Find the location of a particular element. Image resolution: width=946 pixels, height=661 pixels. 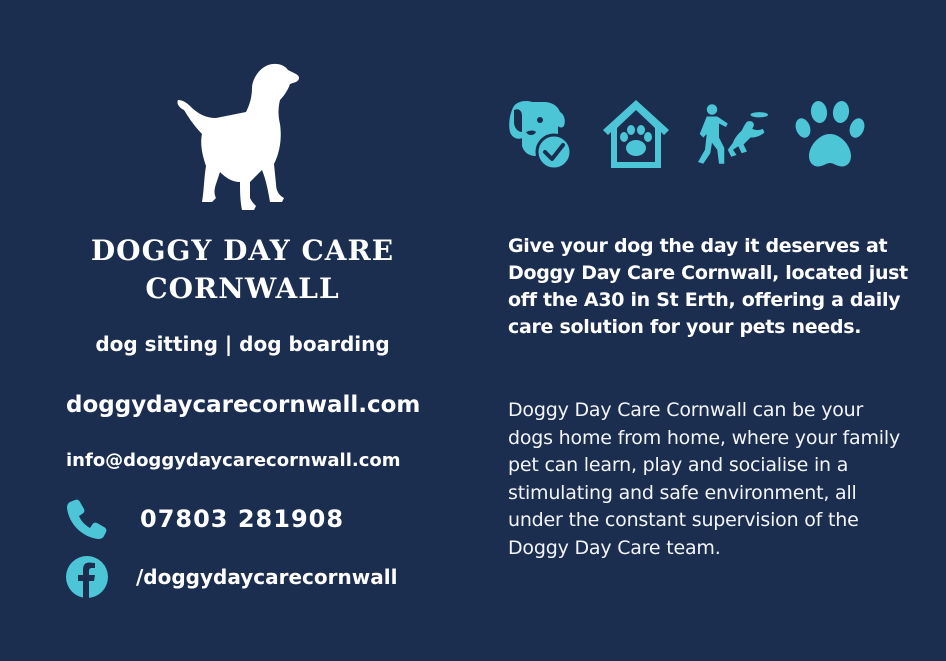

brand-title: DOGGY DAY CARE CORNWALL is located at coordinates (242, 270).